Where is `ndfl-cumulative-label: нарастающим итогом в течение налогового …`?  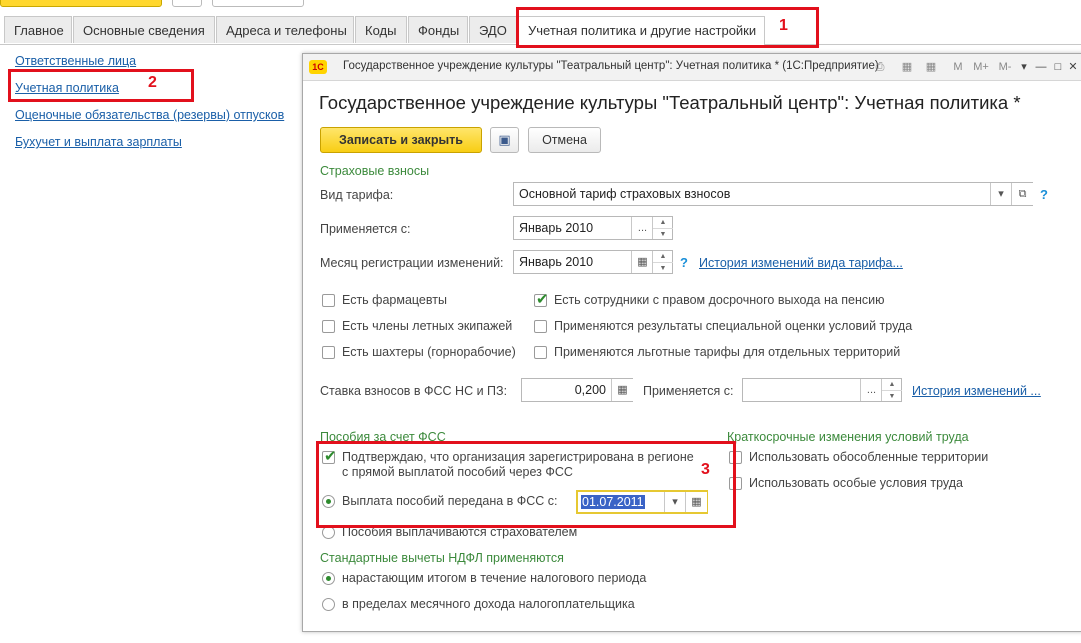
ndfl-cumulative-label: нарастающим итогом в течение налогового … is located at coordinates (494, 578).